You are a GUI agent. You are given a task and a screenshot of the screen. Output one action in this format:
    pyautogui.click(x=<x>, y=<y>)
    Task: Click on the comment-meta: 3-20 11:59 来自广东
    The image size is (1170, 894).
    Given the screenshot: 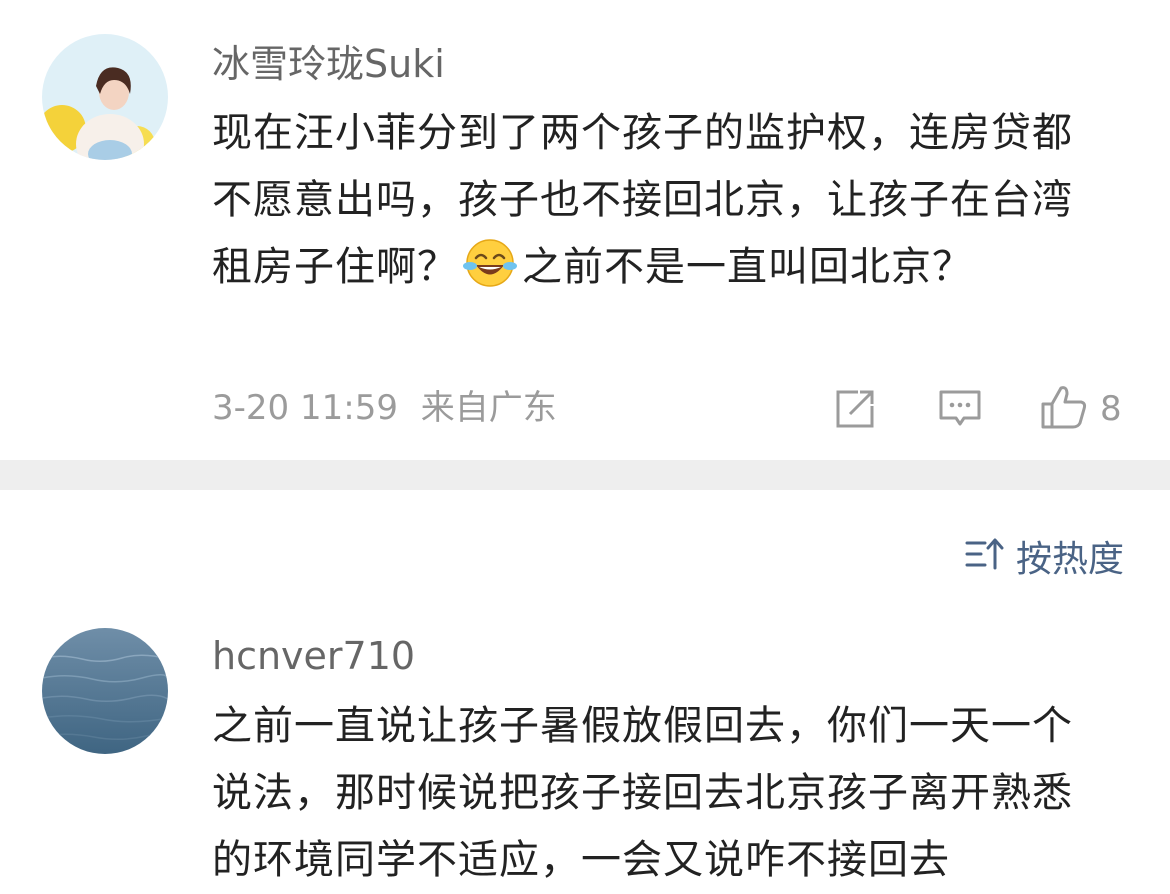 What is the action you would take?
    pyautogui.click(x=384, y=408)
    